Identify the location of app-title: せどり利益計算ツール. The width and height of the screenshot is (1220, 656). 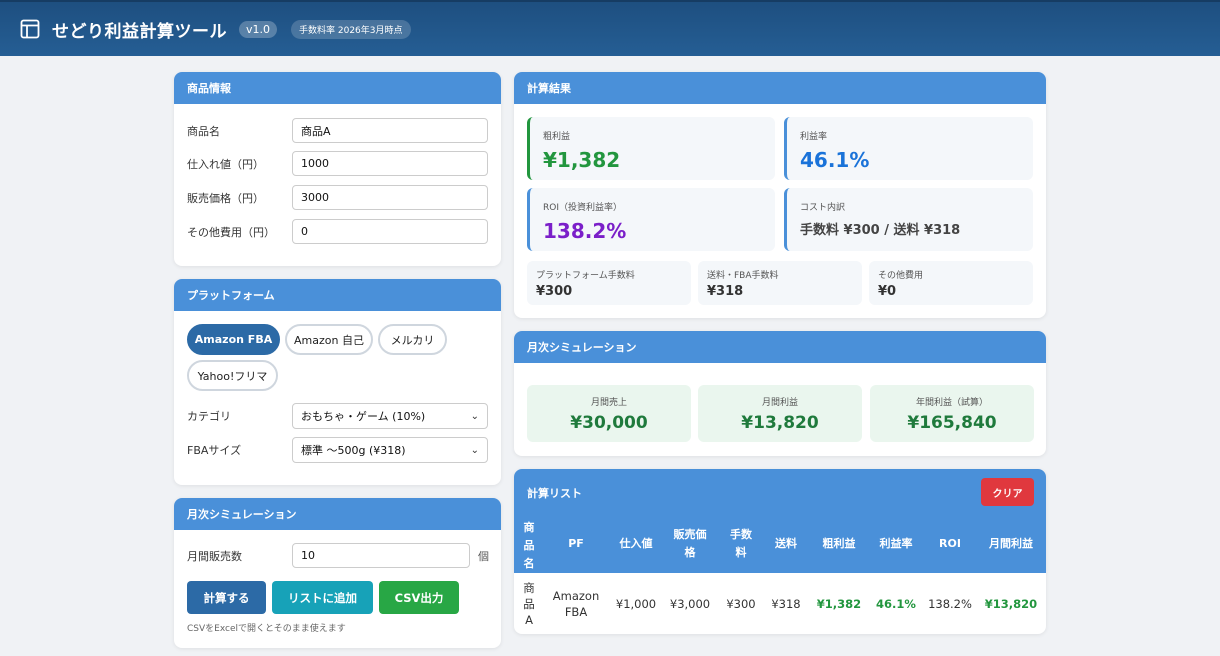
(139, 31).